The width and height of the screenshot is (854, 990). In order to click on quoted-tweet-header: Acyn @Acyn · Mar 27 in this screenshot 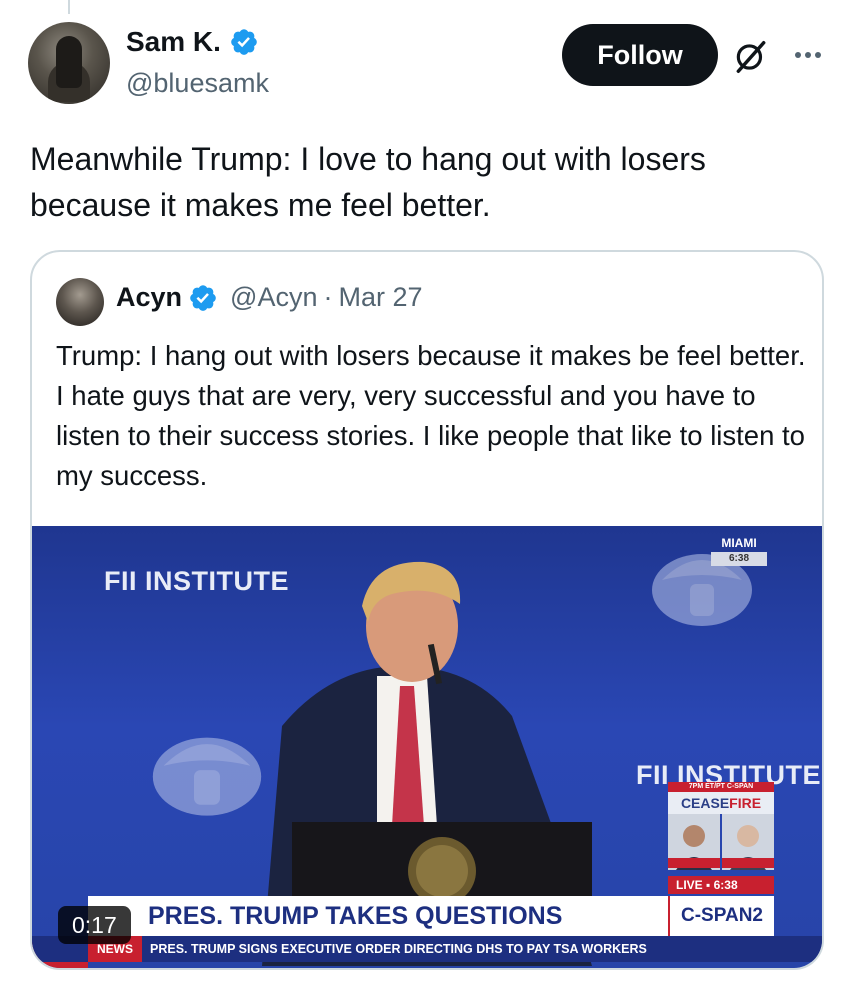, I will do `click(269, 297)`.